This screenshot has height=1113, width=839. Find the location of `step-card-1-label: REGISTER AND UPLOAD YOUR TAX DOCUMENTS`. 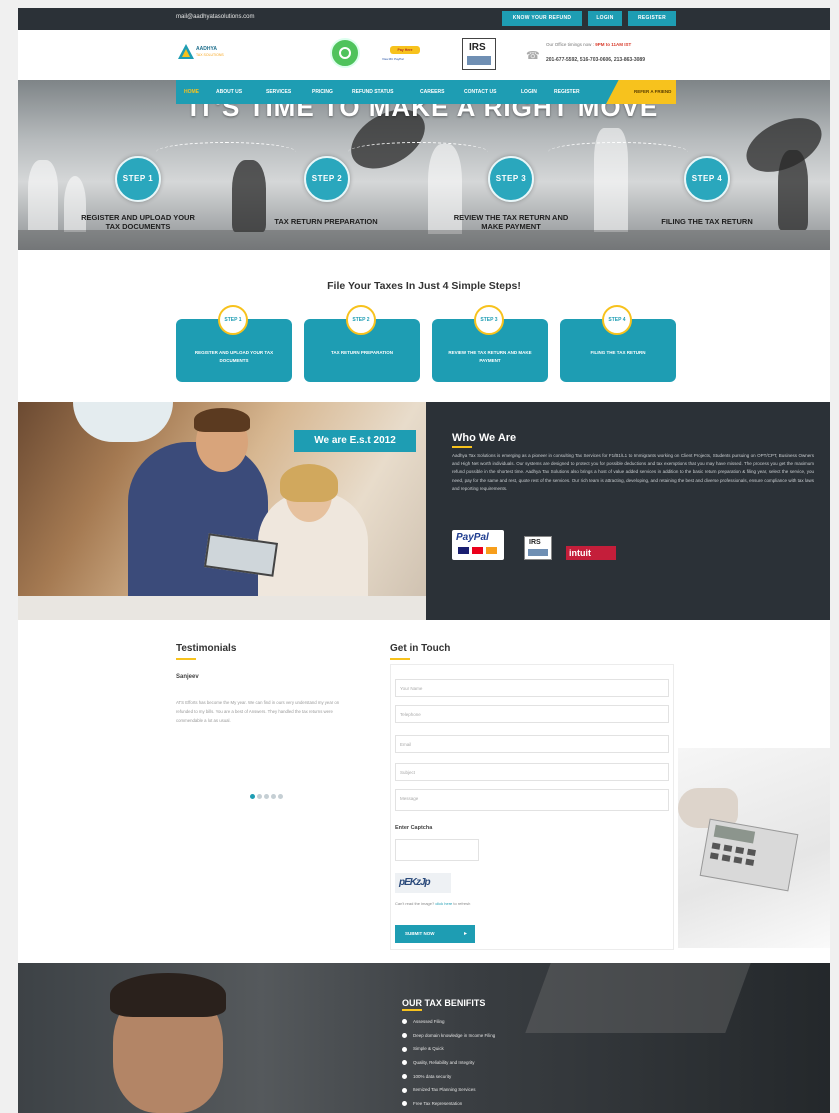

step-card-1-label: REGISTER AND UPLOAD YOUR TAX DOCUMENTS is located at coordinates (234, 356).